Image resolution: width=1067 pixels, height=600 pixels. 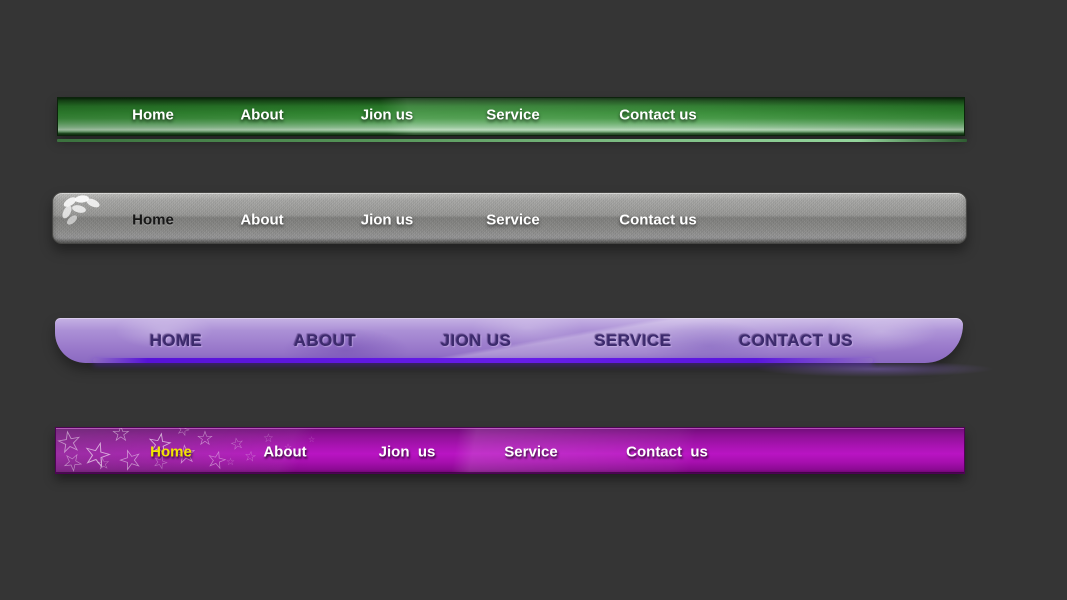 I want to click on nav-green-service: Service, so click(x=512, y=115).